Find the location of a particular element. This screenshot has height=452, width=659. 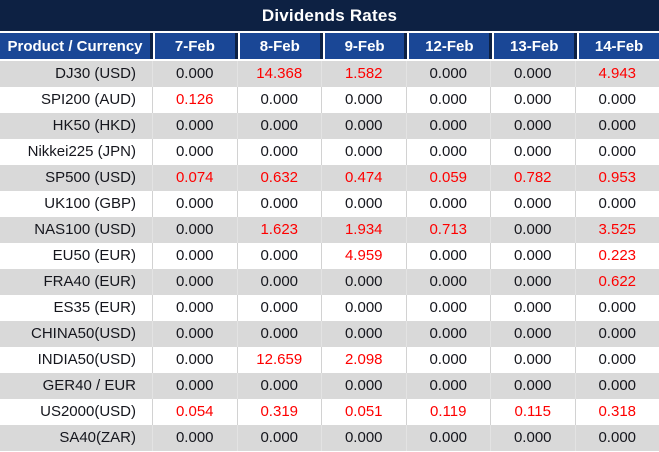

product-cell: DJ30 (USD) is located at coordinates (95, 73).